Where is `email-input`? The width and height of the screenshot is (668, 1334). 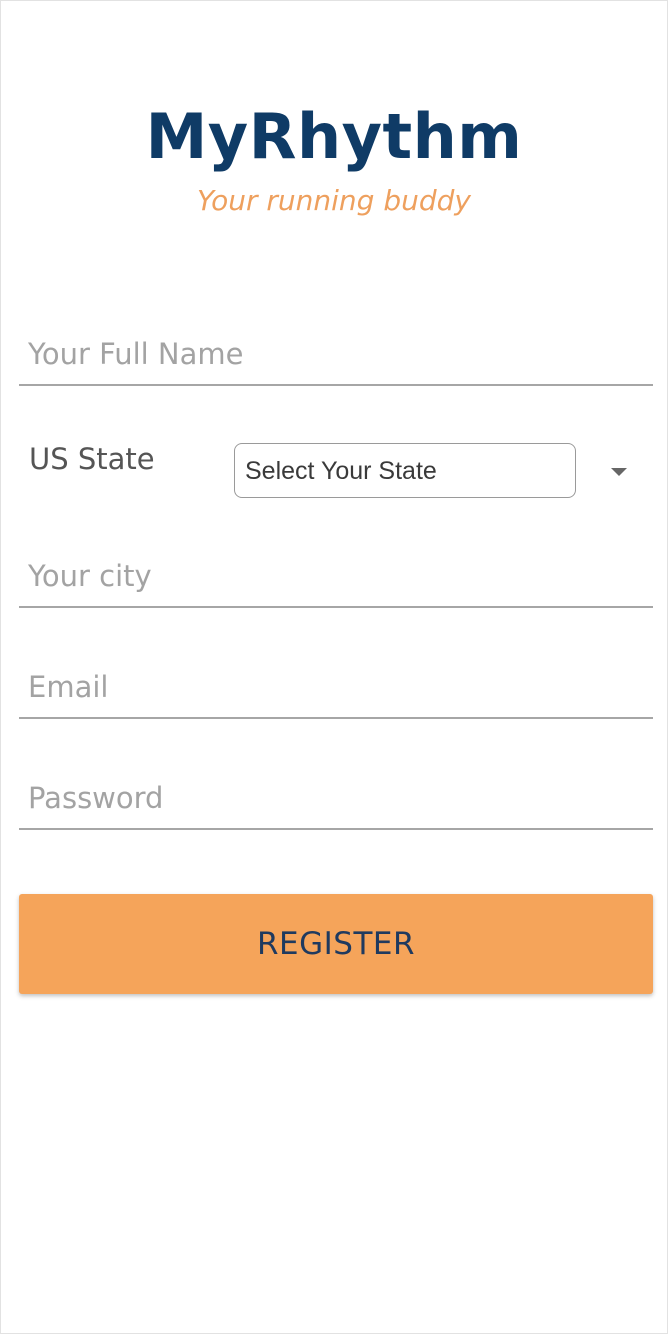
email-input is located at coordinates (336, 687).